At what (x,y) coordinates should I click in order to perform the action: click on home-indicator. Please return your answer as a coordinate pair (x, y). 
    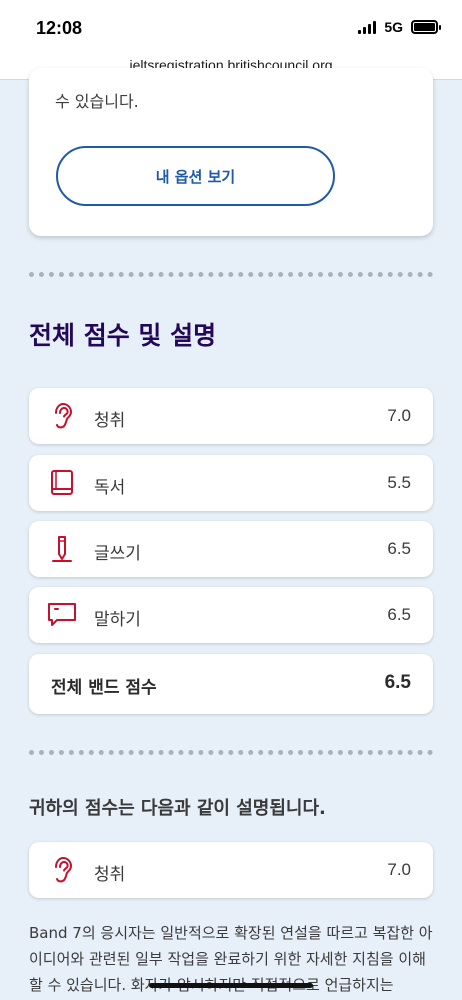
    Looking at the image, I should click on (231, 985).